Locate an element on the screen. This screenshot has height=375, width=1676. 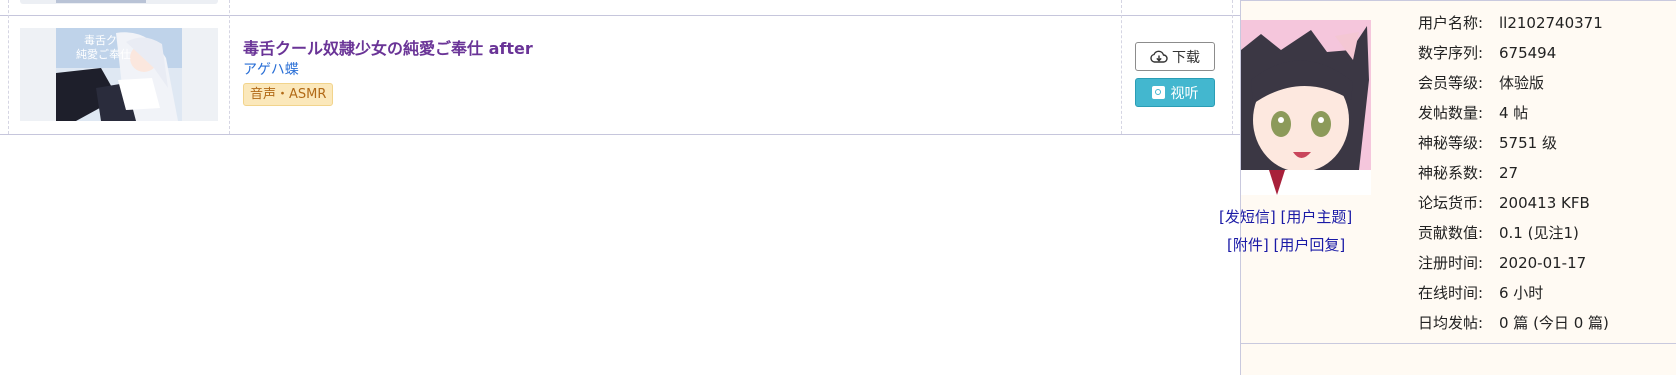
avatar-image is located at coordinates (1306, 107).